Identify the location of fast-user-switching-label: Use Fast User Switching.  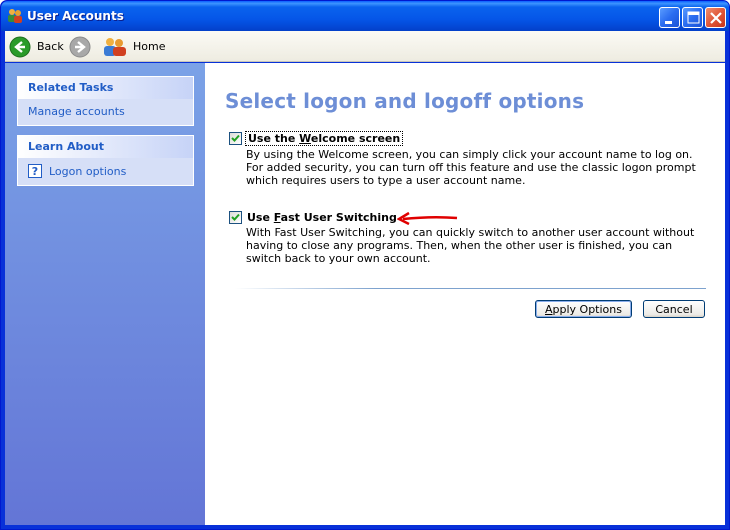
(322, 217).